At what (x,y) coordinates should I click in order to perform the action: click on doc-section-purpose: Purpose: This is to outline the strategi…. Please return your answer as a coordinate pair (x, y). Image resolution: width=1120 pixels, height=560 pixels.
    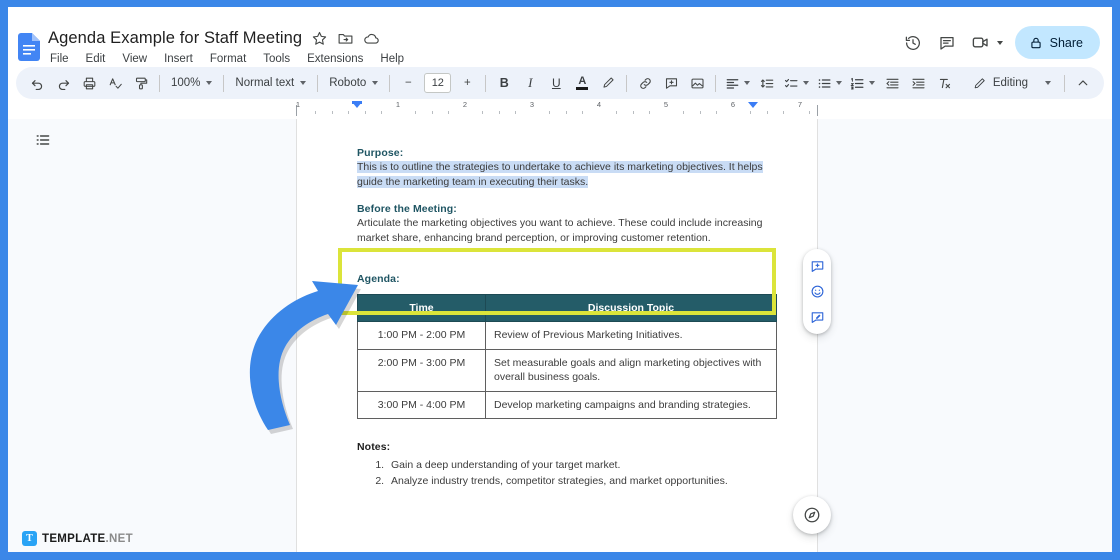
    Looking at the image, I should click on (567, 168).